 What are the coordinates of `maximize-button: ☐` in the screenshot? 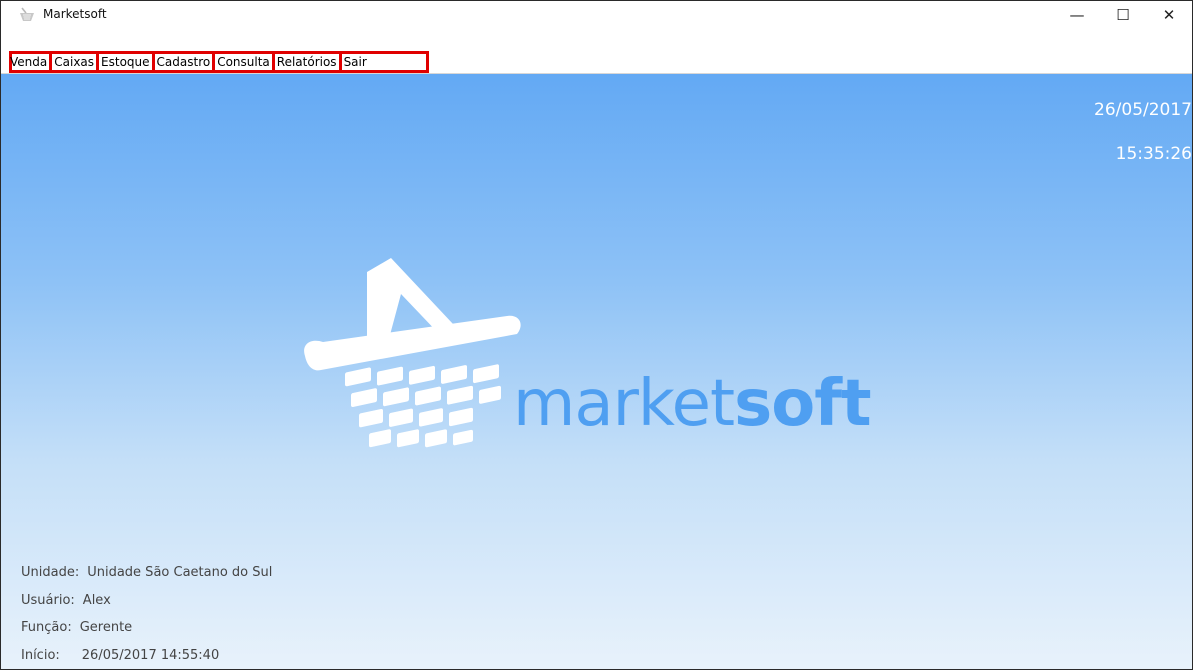 It's located at (1123, 14).